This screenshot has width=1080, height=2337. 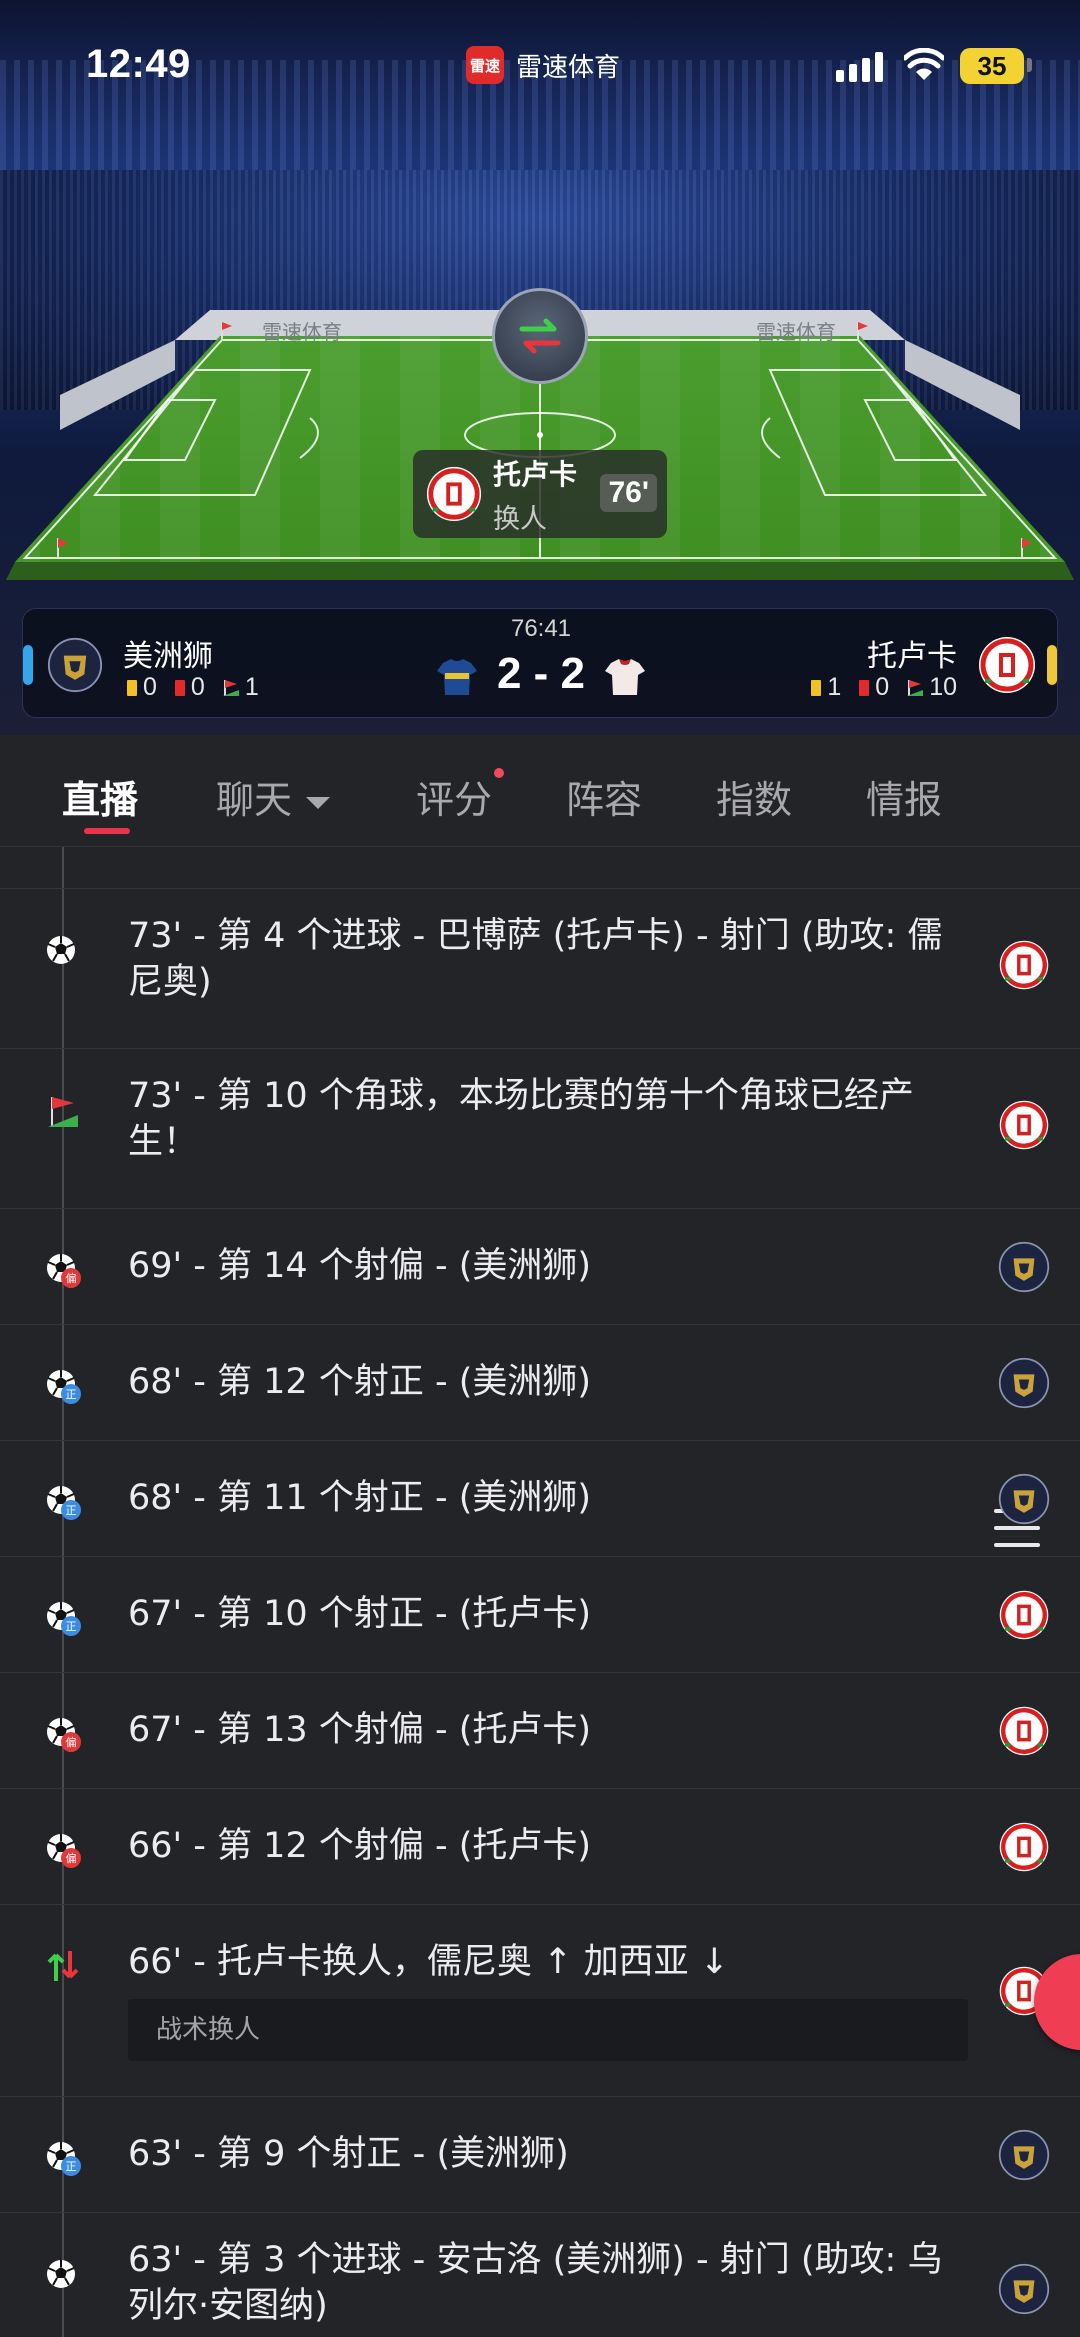 What do you see at coordinates (548, 2030) in the screenshot?
I see `event-note: 战术换人` at bounding box center [548, 2030].